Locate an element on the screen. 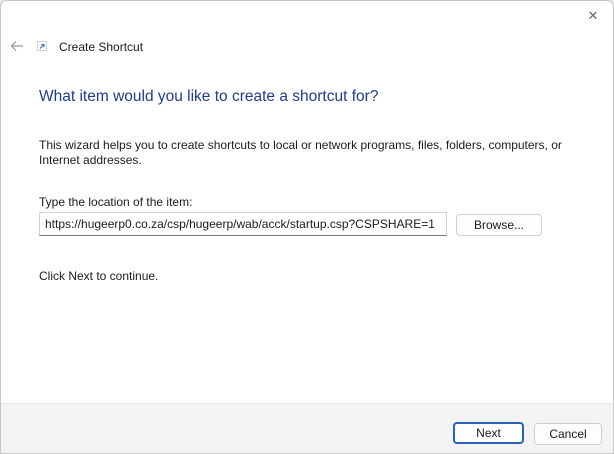 The height and width of the screenshot is (454, 614). location-input is located at coordinates (243, 224).